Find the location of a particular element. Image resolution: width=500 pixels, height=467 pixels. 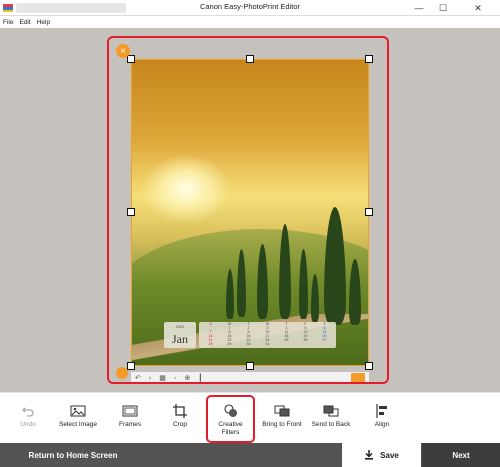

resize-handle-bottom is located at coordinates (250, 366).